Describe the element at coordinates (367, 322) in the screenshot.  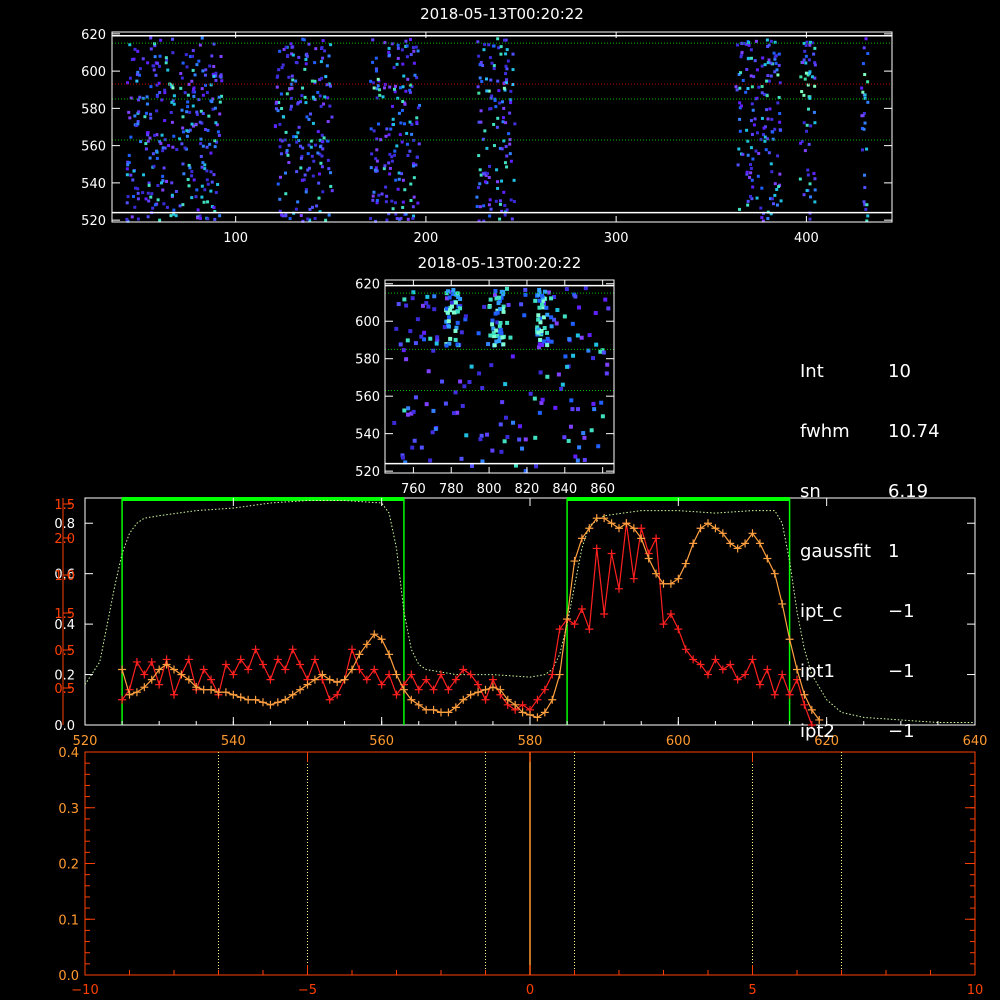
I see `middle-image-y-tick-label: 600` at that location.